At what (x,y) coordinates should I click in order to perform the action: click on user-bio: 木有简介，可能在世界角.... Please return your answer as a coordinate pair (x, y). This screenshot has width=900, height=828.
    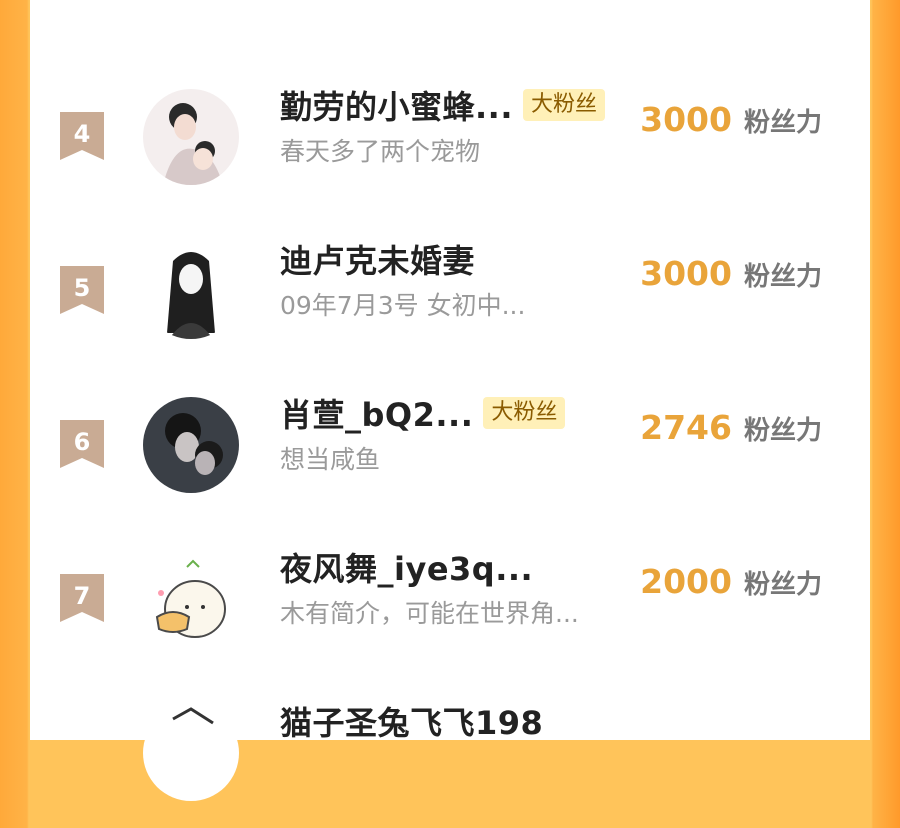
    Looking at the image, I should click on (429, 613).